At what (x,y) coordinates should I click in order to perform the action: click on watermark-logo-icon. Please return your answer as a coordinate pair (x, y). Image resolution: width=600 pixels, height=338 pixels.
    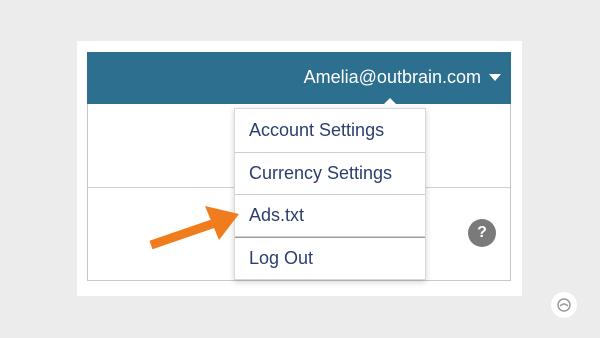
    Looking at the image, I should click on (564, 305).